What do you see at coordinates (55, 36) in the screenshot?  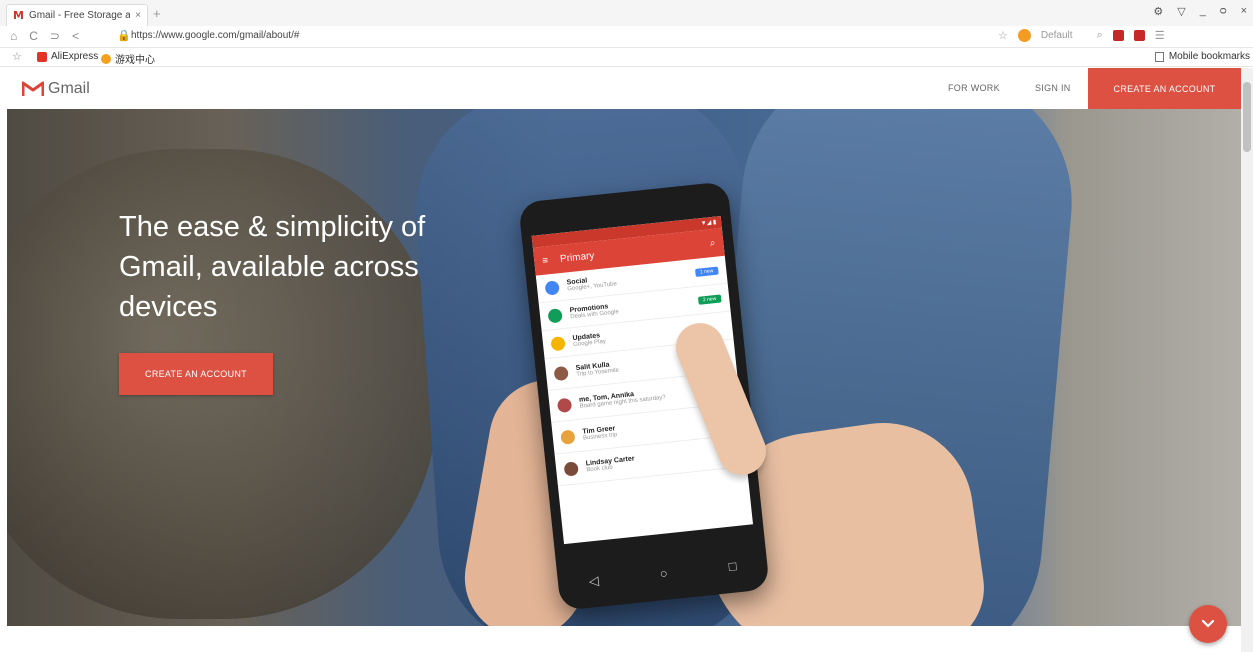 I see `forward-icon: ⊃` at bounding box center [55, 36].